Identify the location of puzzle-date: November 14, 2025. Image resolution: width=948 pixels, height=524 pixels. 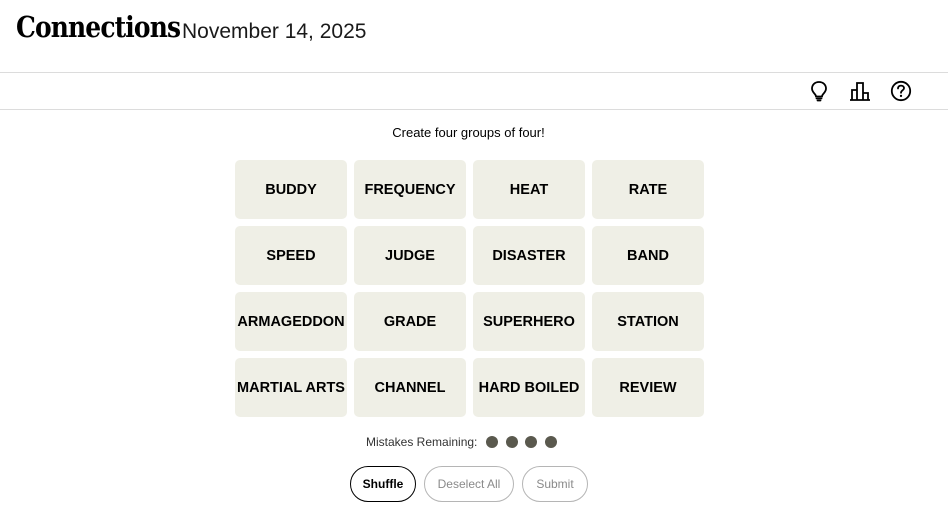
(274, 31).